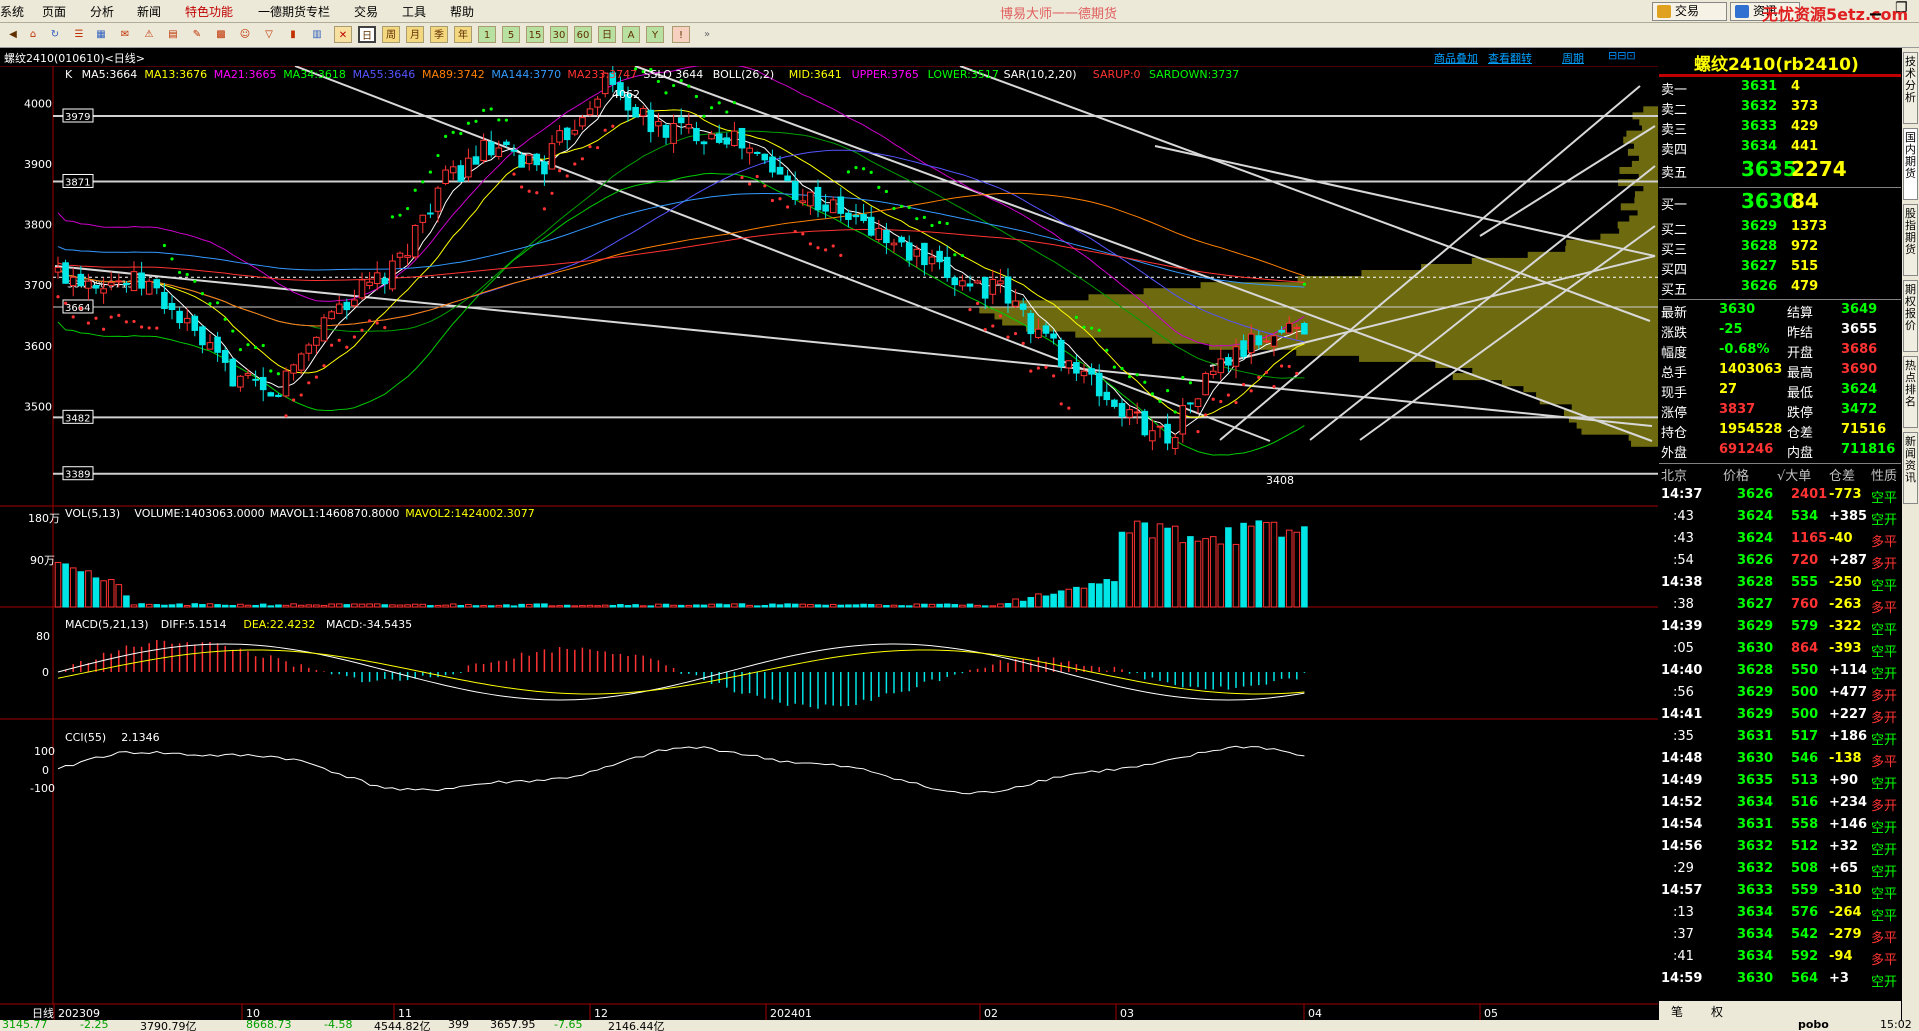 The height and width of the screenshot is (1031, 1919). What do you see at coordinates (1759, 86) in the screenshot?
I see `ask-price: 3631` at bounding box center [1759, 86].